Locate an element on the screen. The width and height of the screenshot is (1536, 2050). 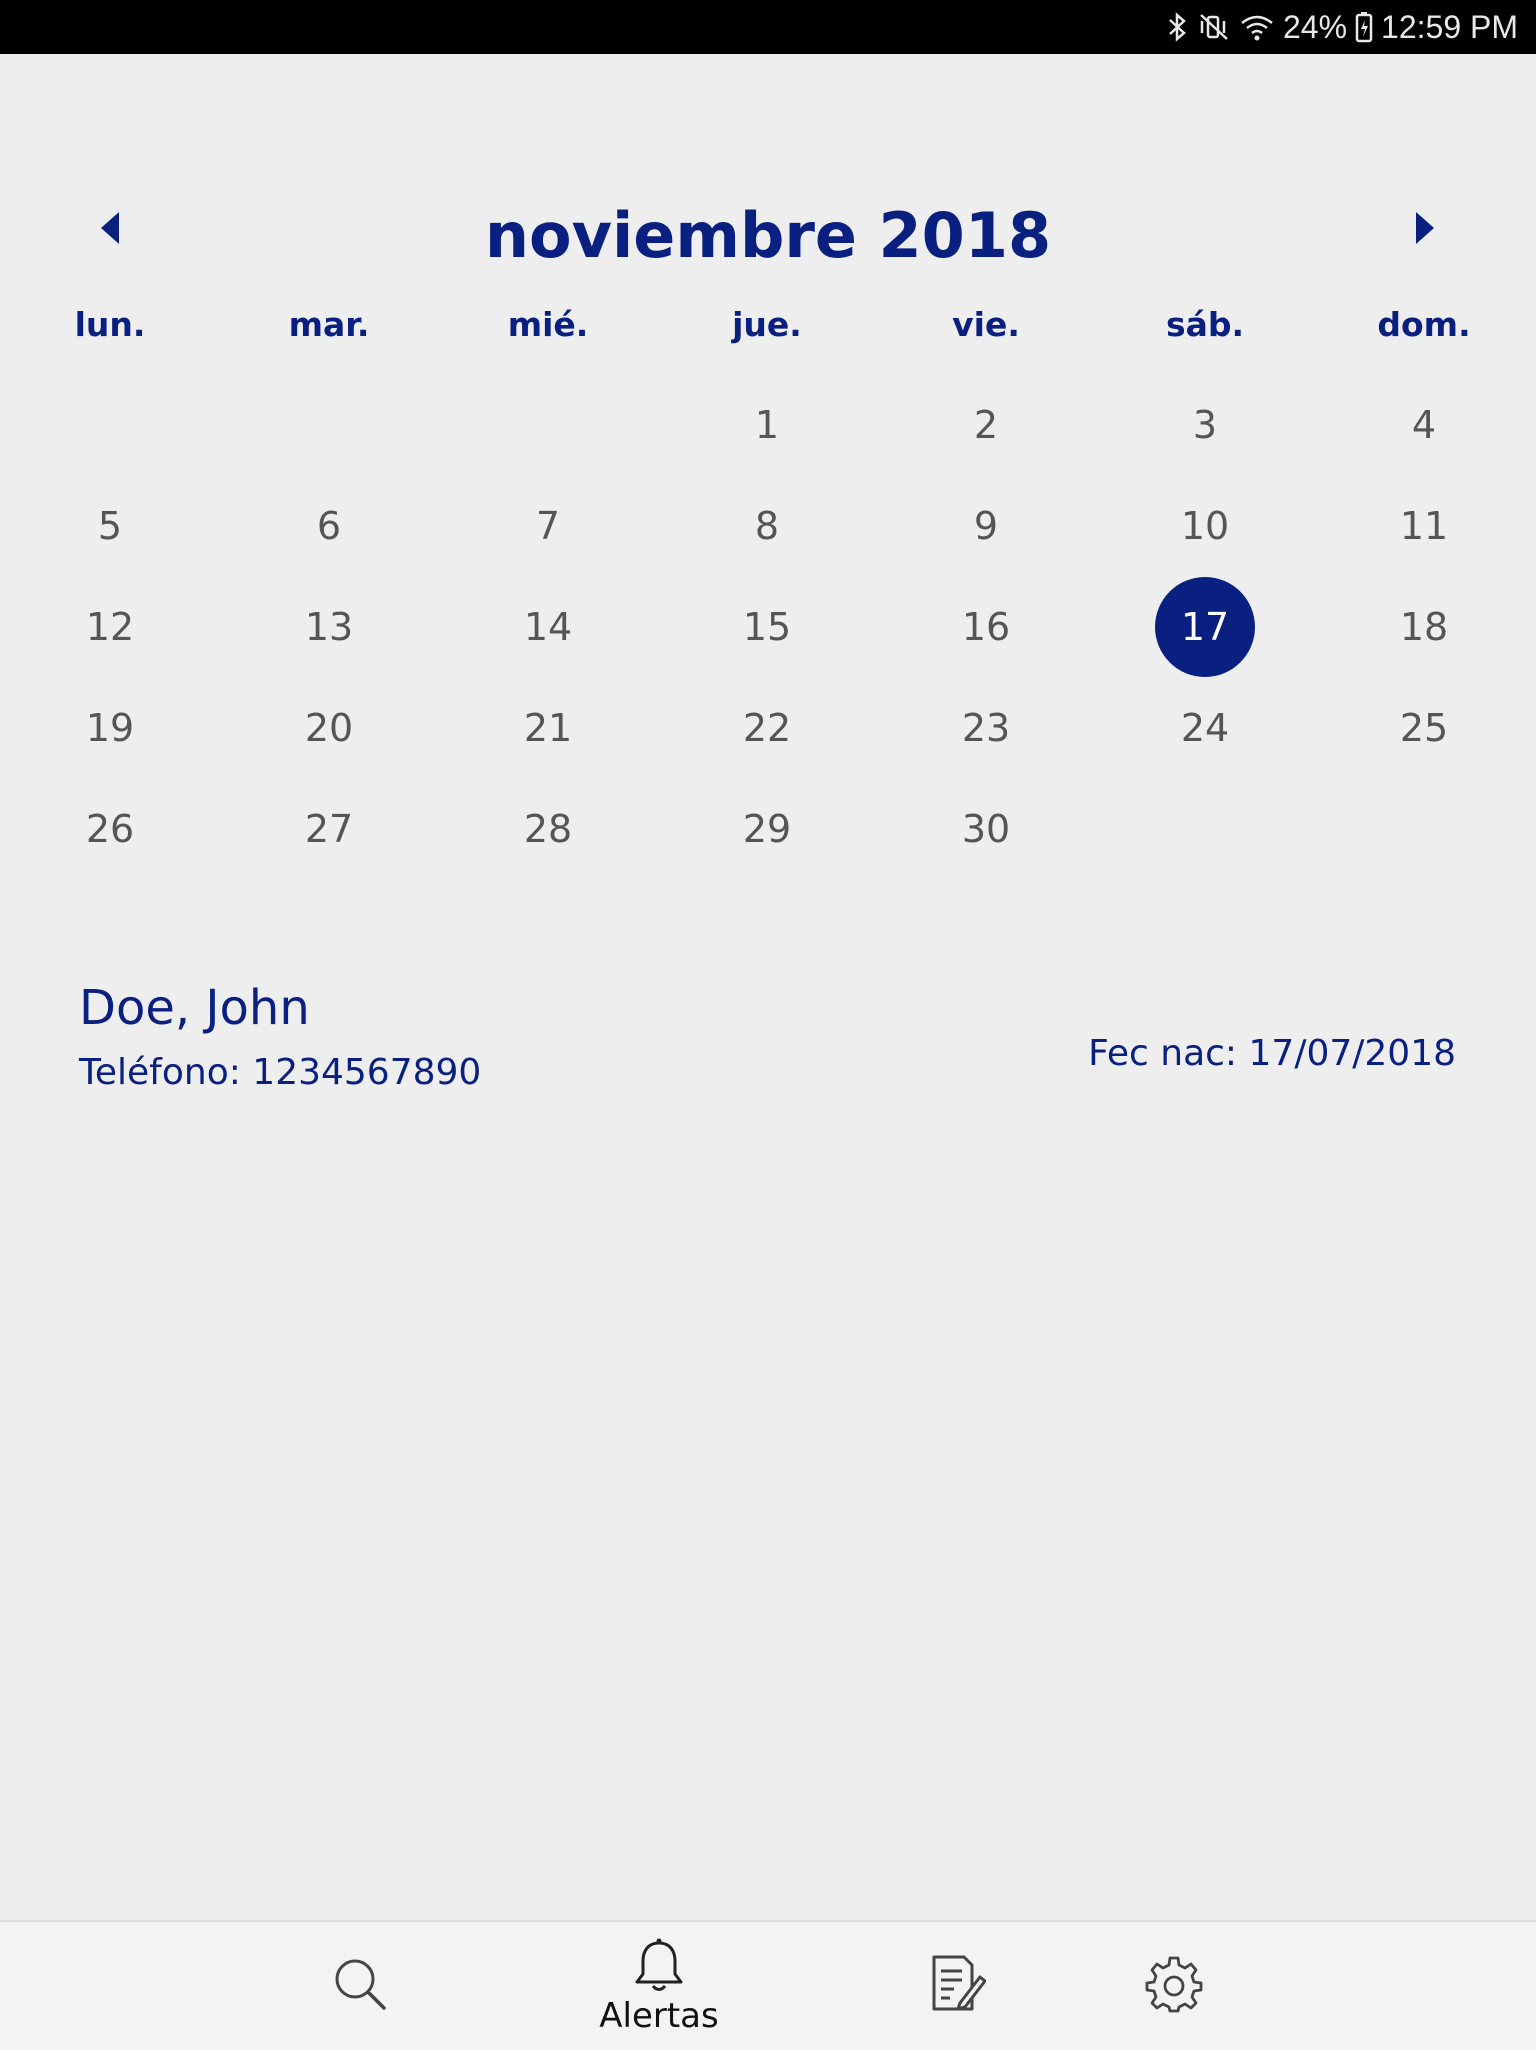
calendar-day: 12 is located at coordinates (110, 627).